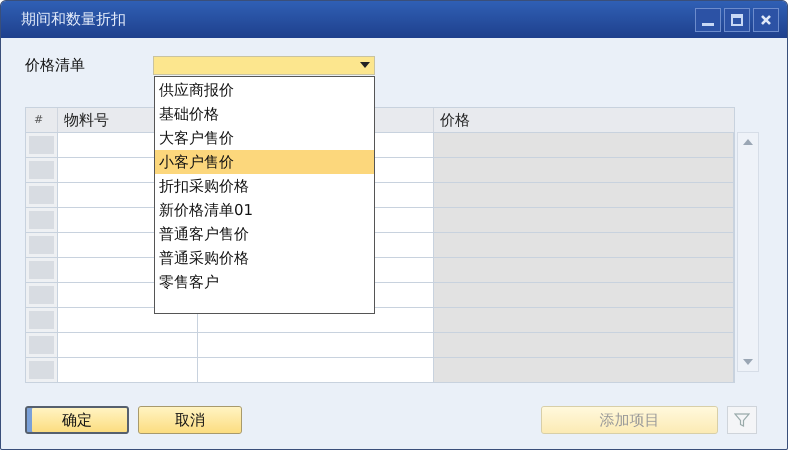 This screenshot has height=450, width=788. Describe the element at coordinates (74, 19) in the screenshot. I see `window-title: 期间和数量折扣` at that location.